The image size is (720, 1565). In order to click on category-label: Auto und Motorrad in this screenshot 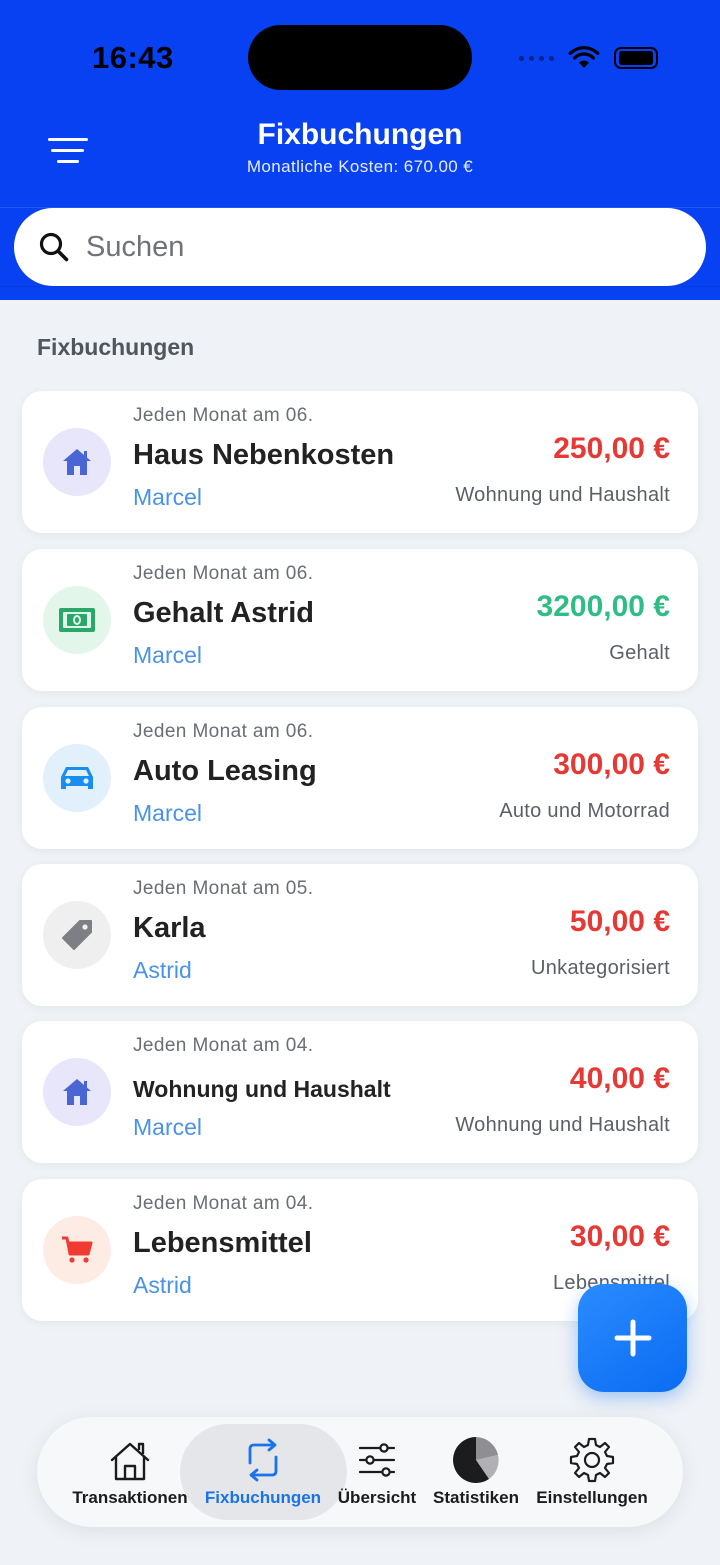, I will do `click(584, 811)`.